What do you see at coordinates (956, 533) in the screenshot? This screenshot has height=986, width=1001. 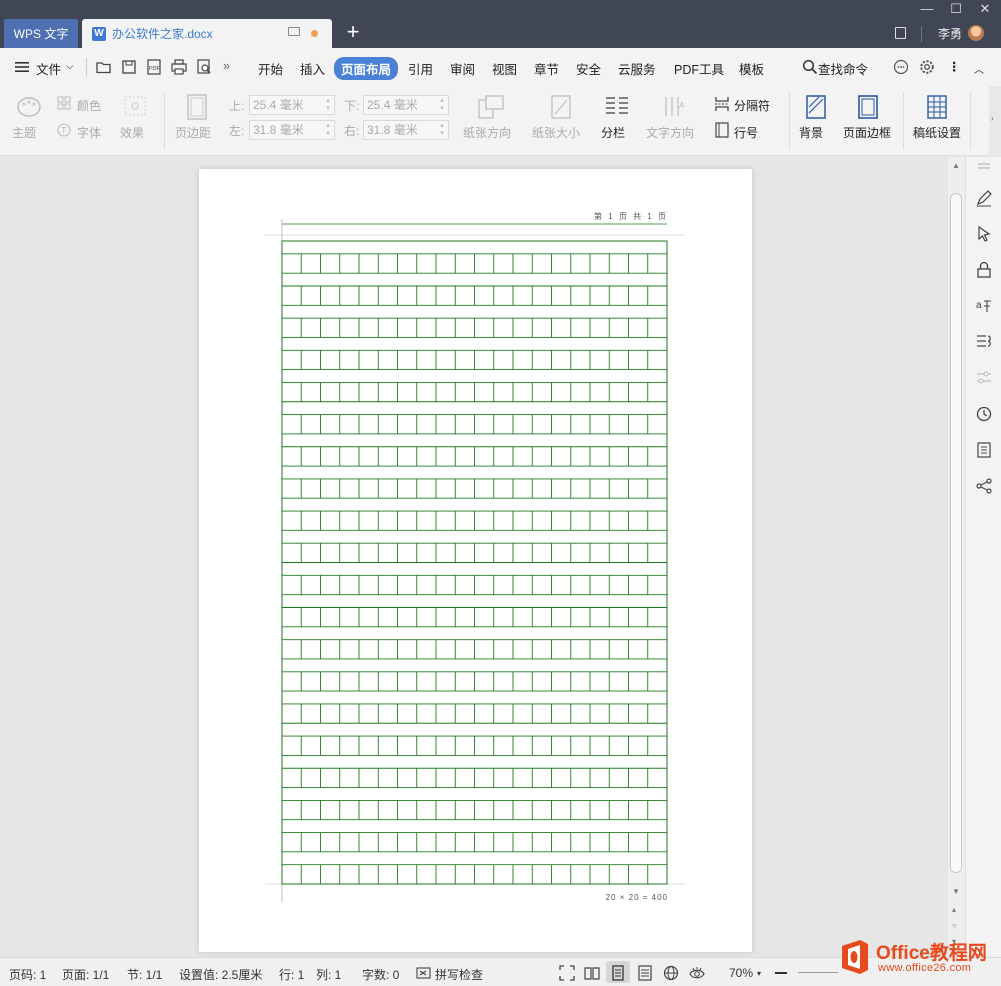 I see `scroll-thumb` at bounding box center [956, 533].